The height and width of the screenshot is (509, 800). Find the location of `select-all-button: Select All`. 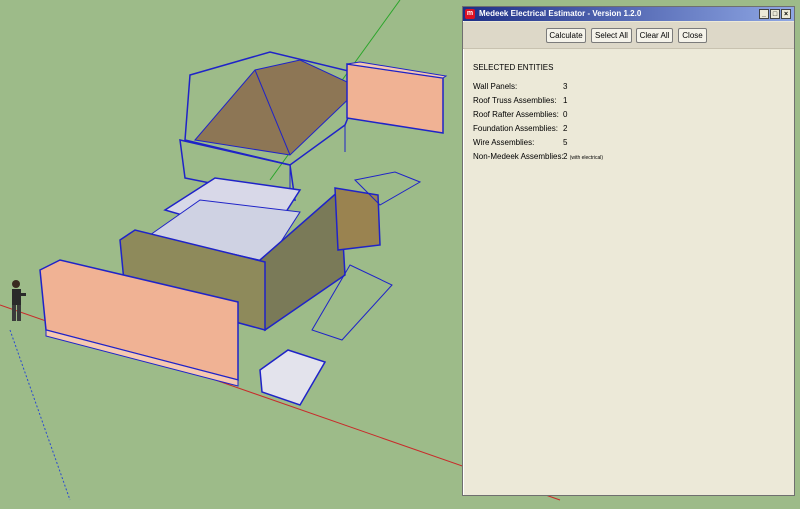

select-all-button: Select All is located at coordinates (611, 35).